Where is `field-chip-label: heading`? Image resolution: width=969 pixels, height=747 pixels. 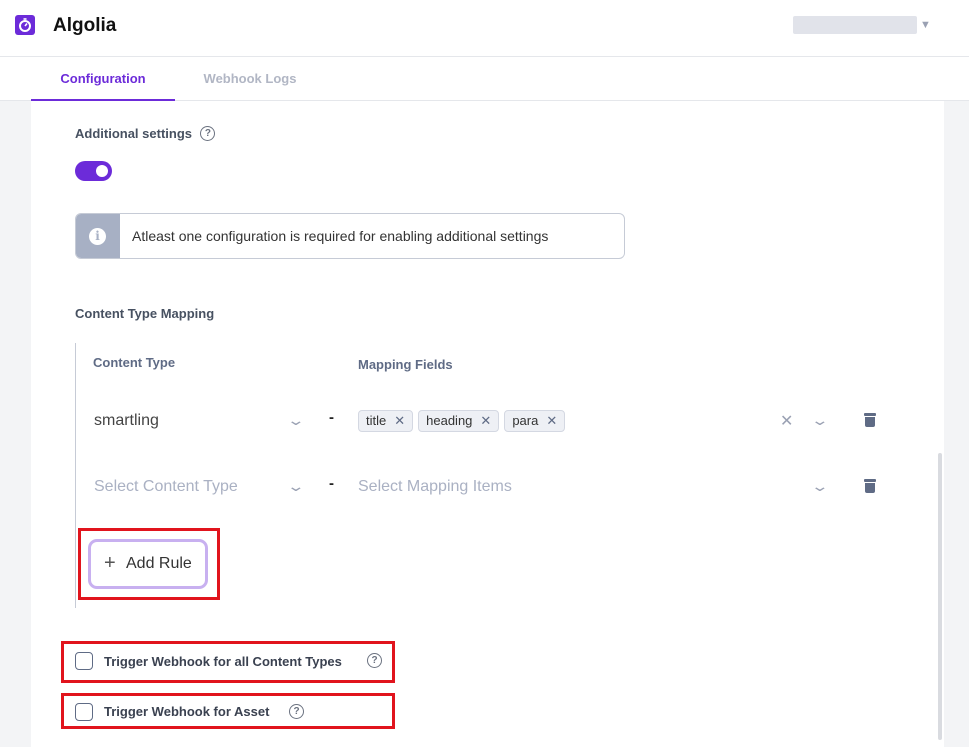
field-chip-label: heading is located at coordinates (449, 420).